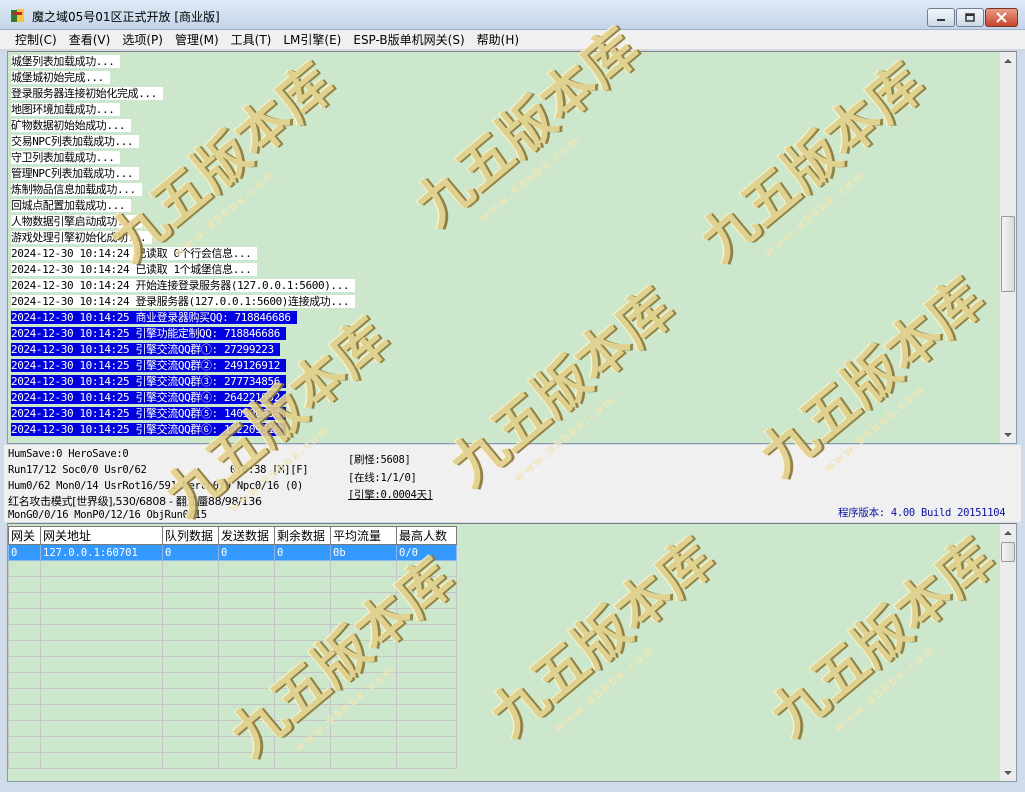 The image size is (1025, 792). Describe the element at coordinates (970, 17) in the screenshot. I see `maximize-button` at that location.